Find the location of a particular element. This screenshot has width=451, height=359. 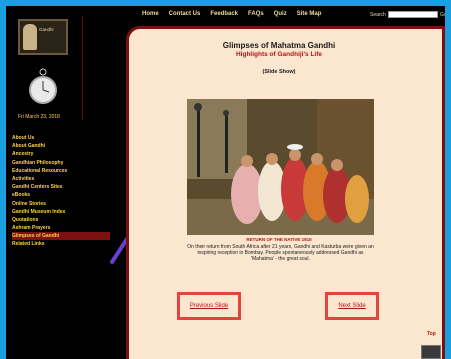

sidebar-item-about-gandhi: About Gandhi is located at coordinates (62, 146).